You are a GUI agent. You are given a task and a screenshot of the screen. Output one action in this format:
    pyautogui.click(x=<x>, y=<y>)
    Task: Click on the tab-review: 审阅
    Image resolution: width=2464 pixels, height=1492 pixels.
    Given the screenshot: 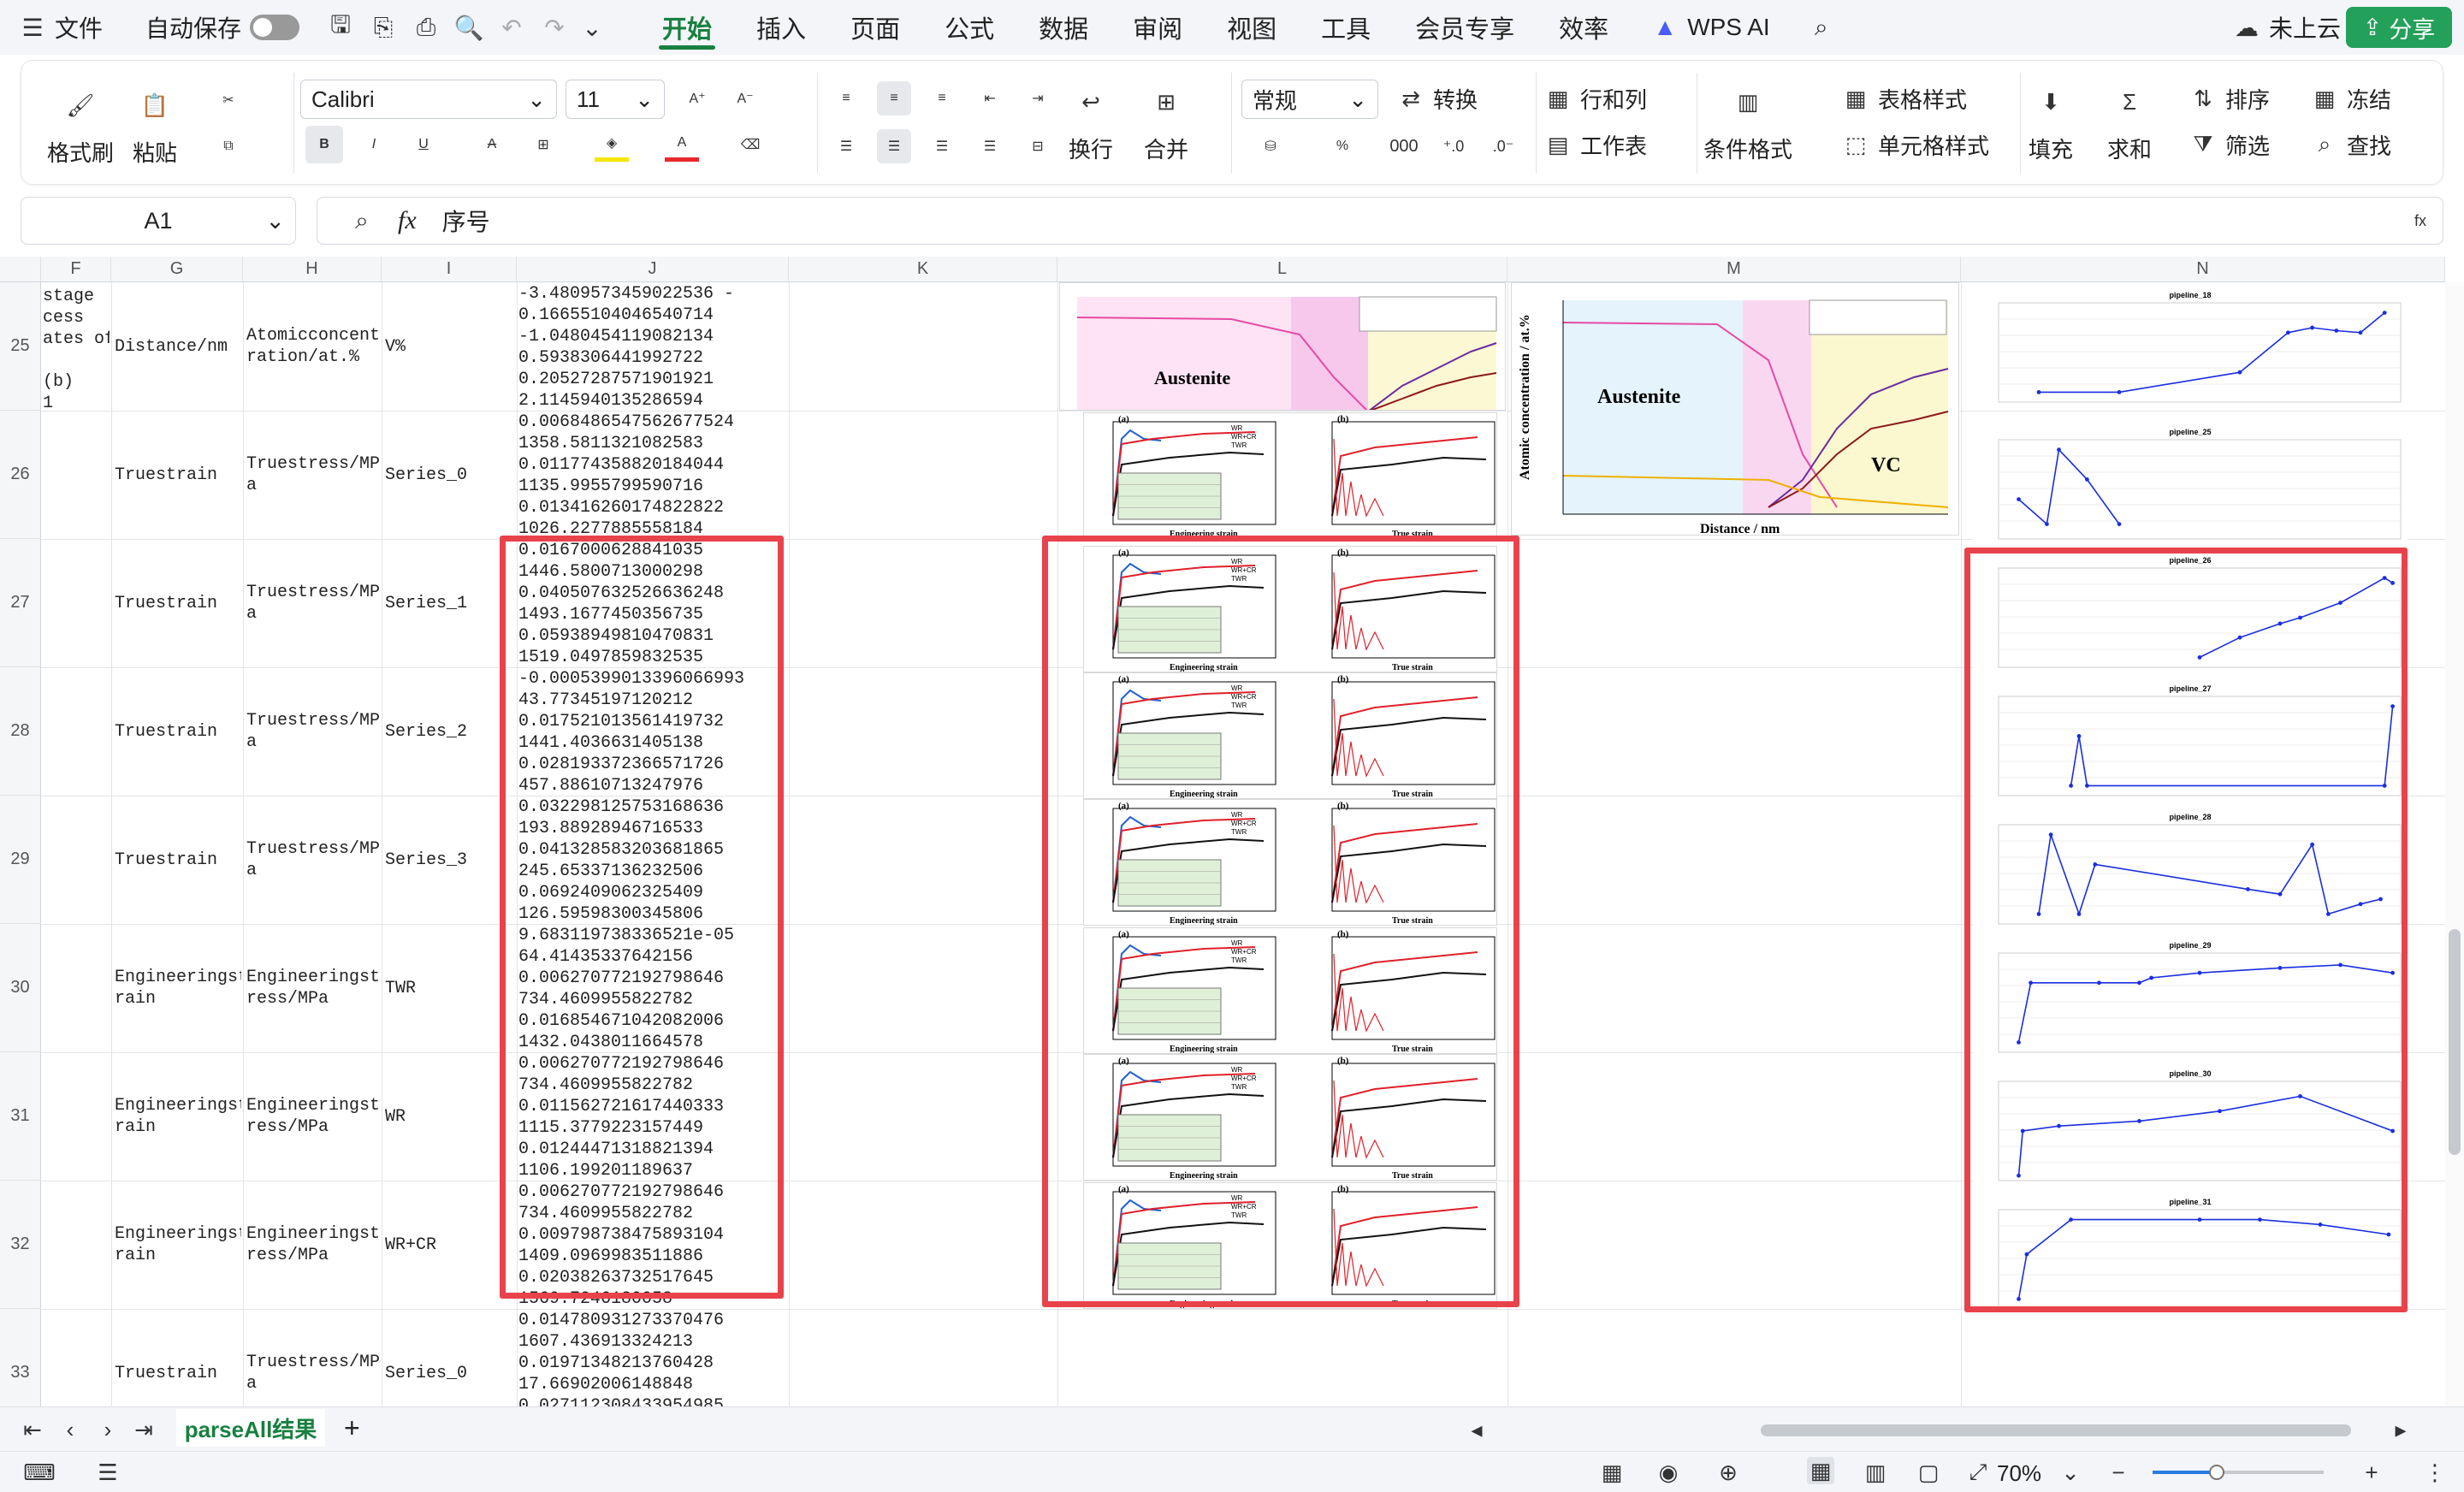 What is the action you would take?
    pyautogui.click(x=1158, y=27)
    